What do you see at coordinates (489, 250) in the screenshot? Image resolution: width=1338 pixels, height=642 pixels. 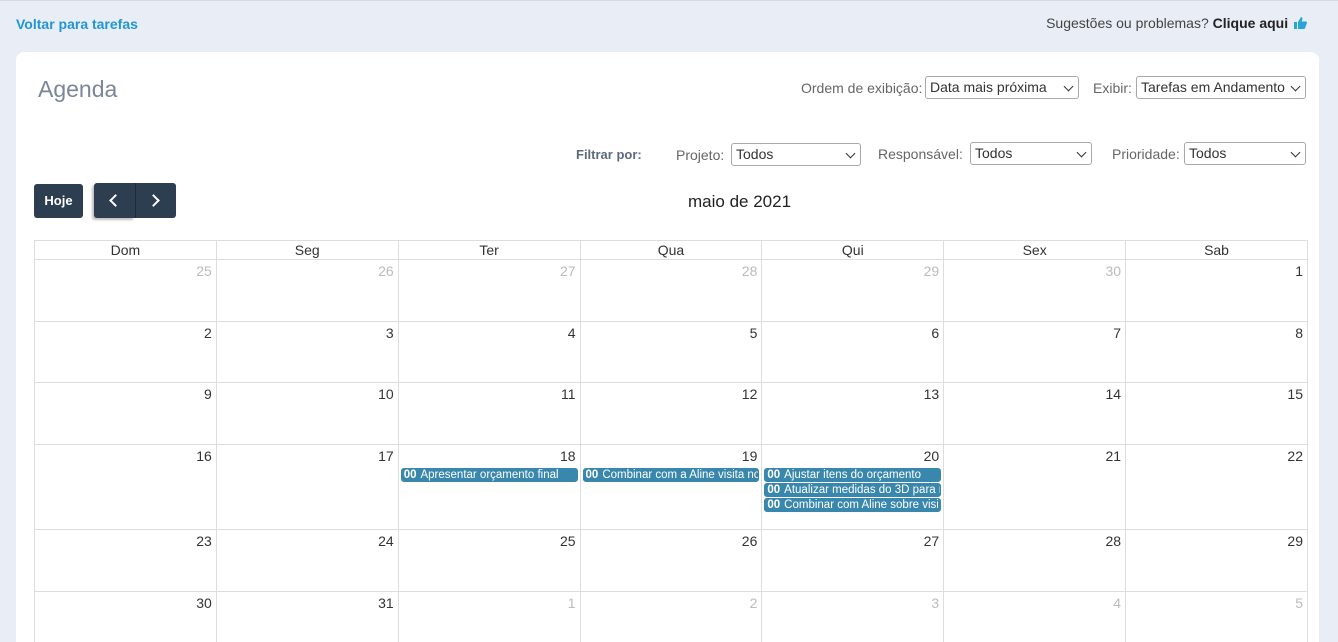 I see `weekday-header: Ter` at bounding box center [489, 250].